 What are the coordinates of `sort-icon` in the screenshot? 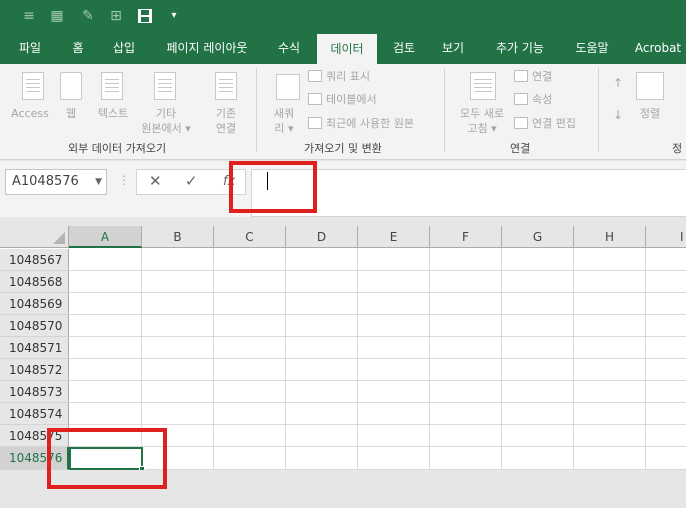 It's located at (650, 86).